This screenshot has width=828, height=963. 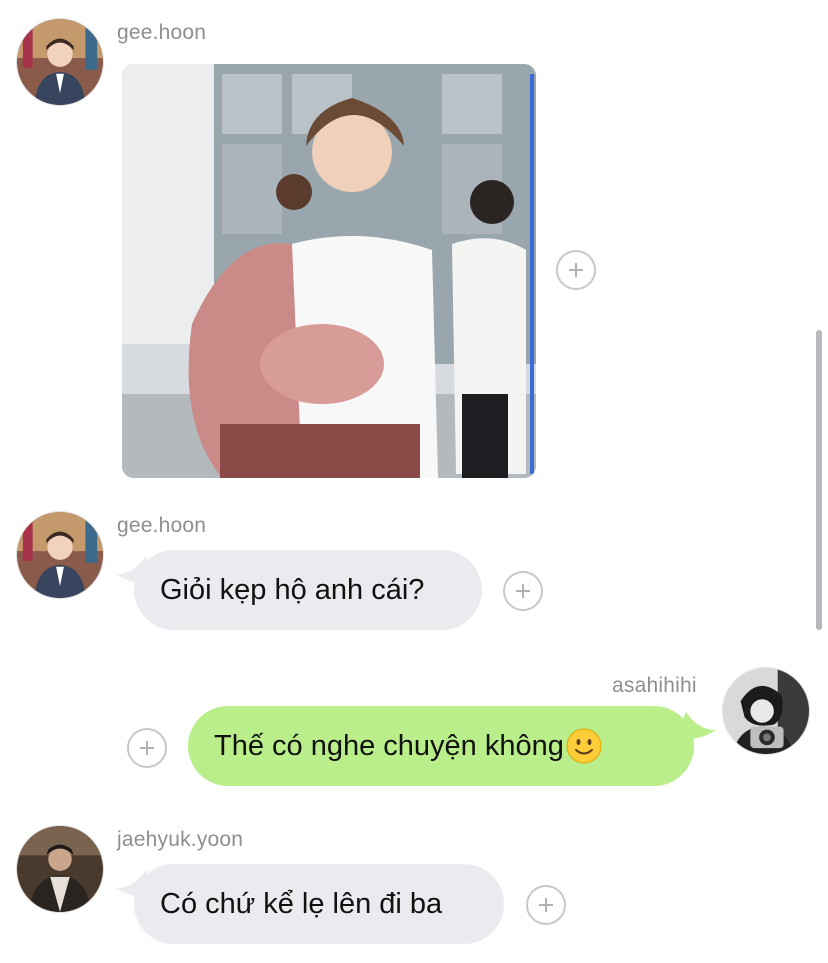 What do you see at coordinates (819, 480) in the screenshot?
I see `scrollbar` at bounding box center [819, 480].